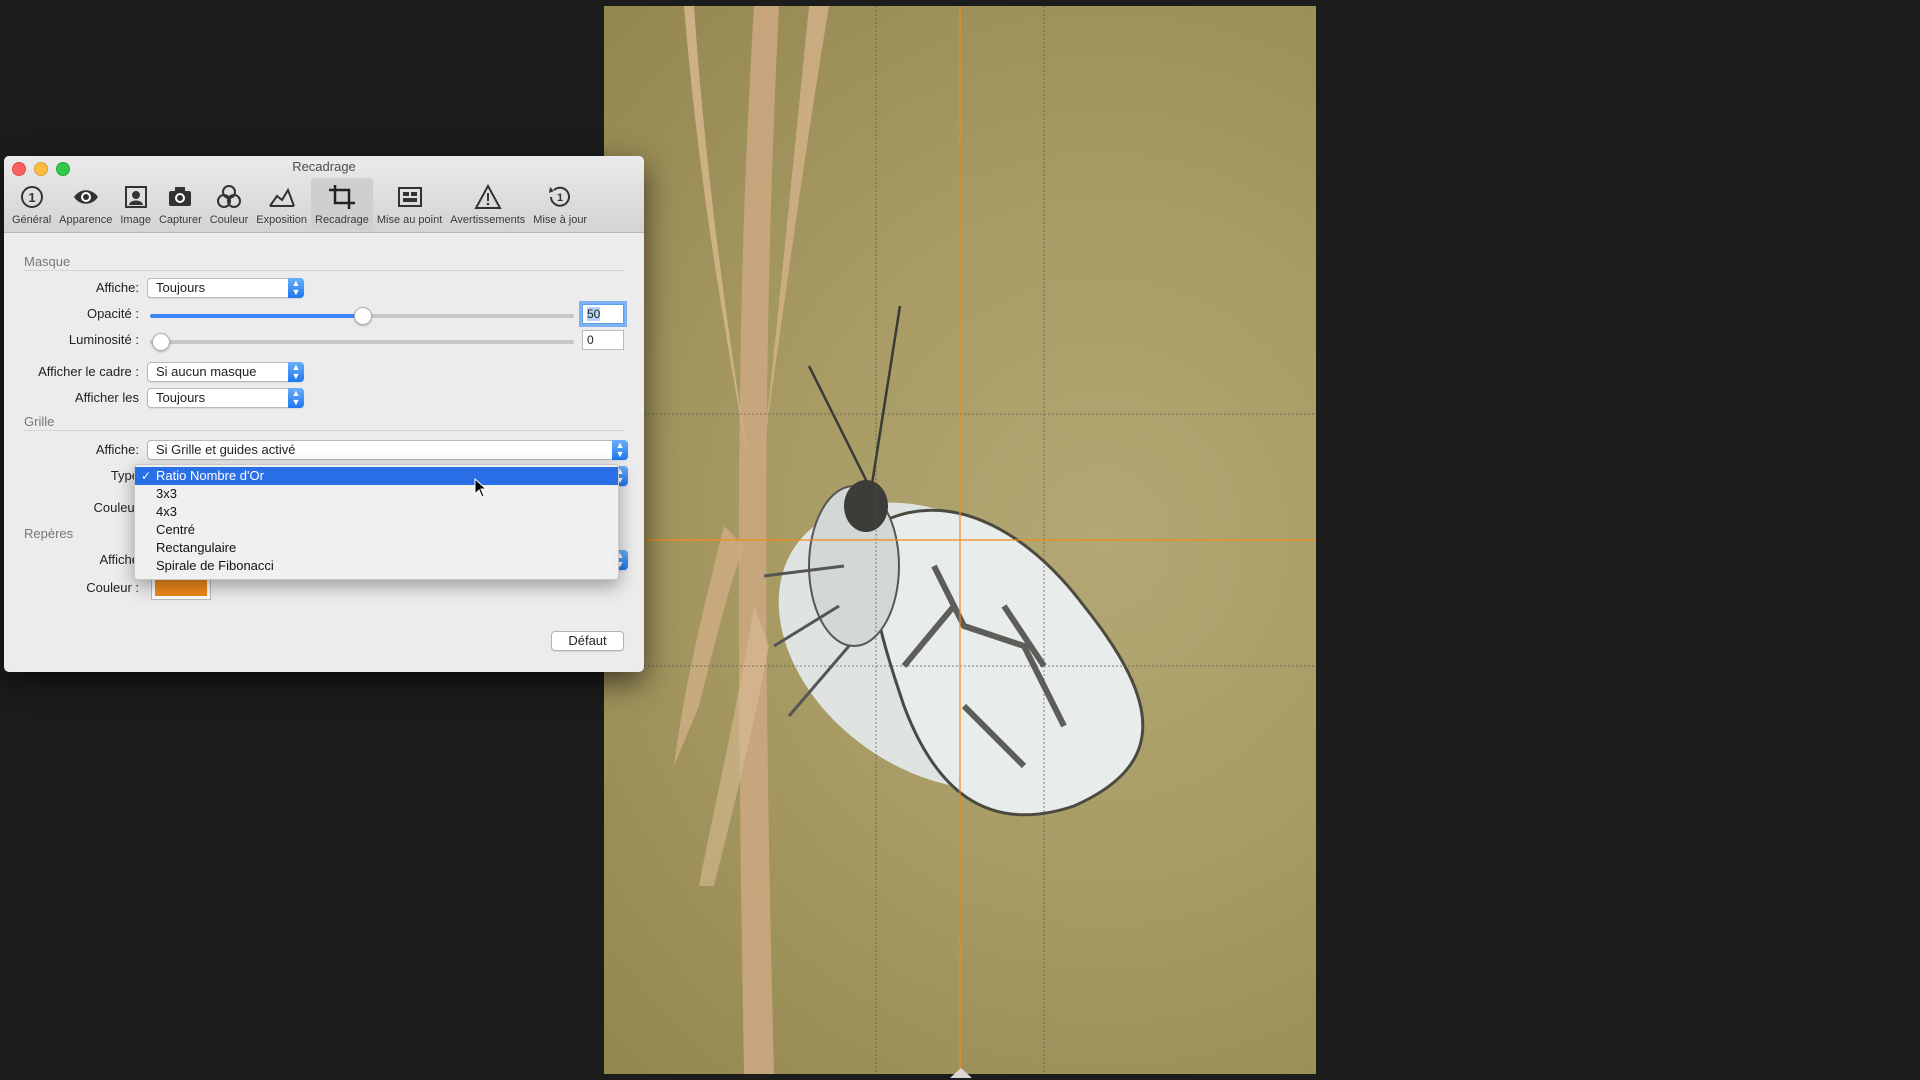 The width and height of the screenshot is (1920, 1080). Describe the element at coordinates (119, 559) in the screenshot. I see `reperes-affiche-label: Affiche` at that location.